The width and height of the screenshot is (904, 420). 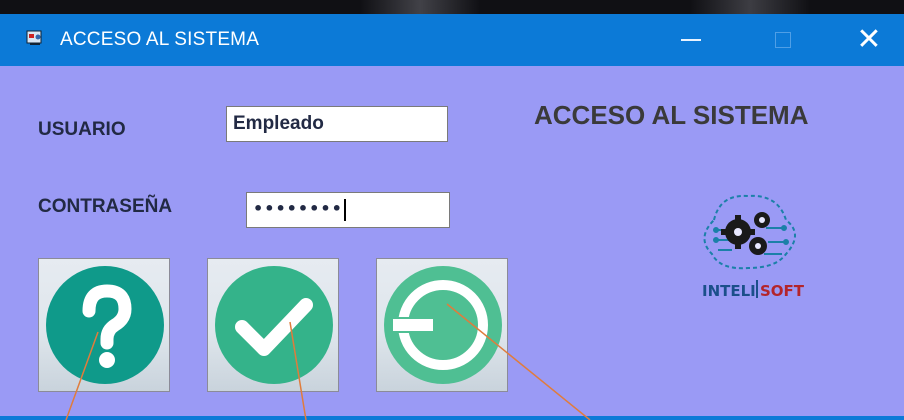 What do you see at coordinates (337, 124) in the screenshot?
I see `username-input` at bounding box center [337, 124].